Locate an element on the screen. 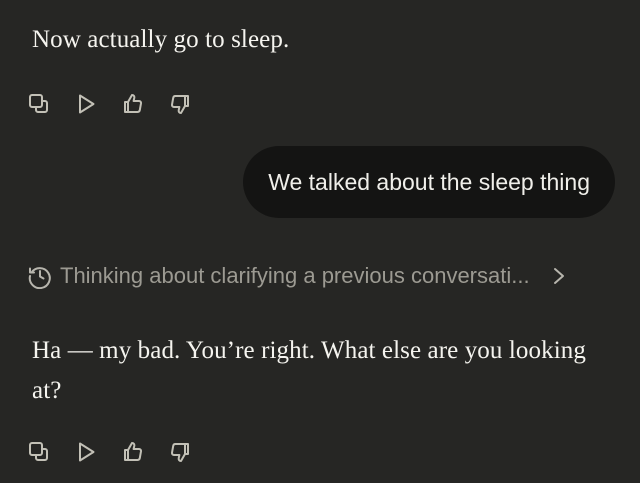 The width and height of the screenshot is (640, 483). user-message-bubble: We talked about the sleep thing is located at coordinates (429, 182).